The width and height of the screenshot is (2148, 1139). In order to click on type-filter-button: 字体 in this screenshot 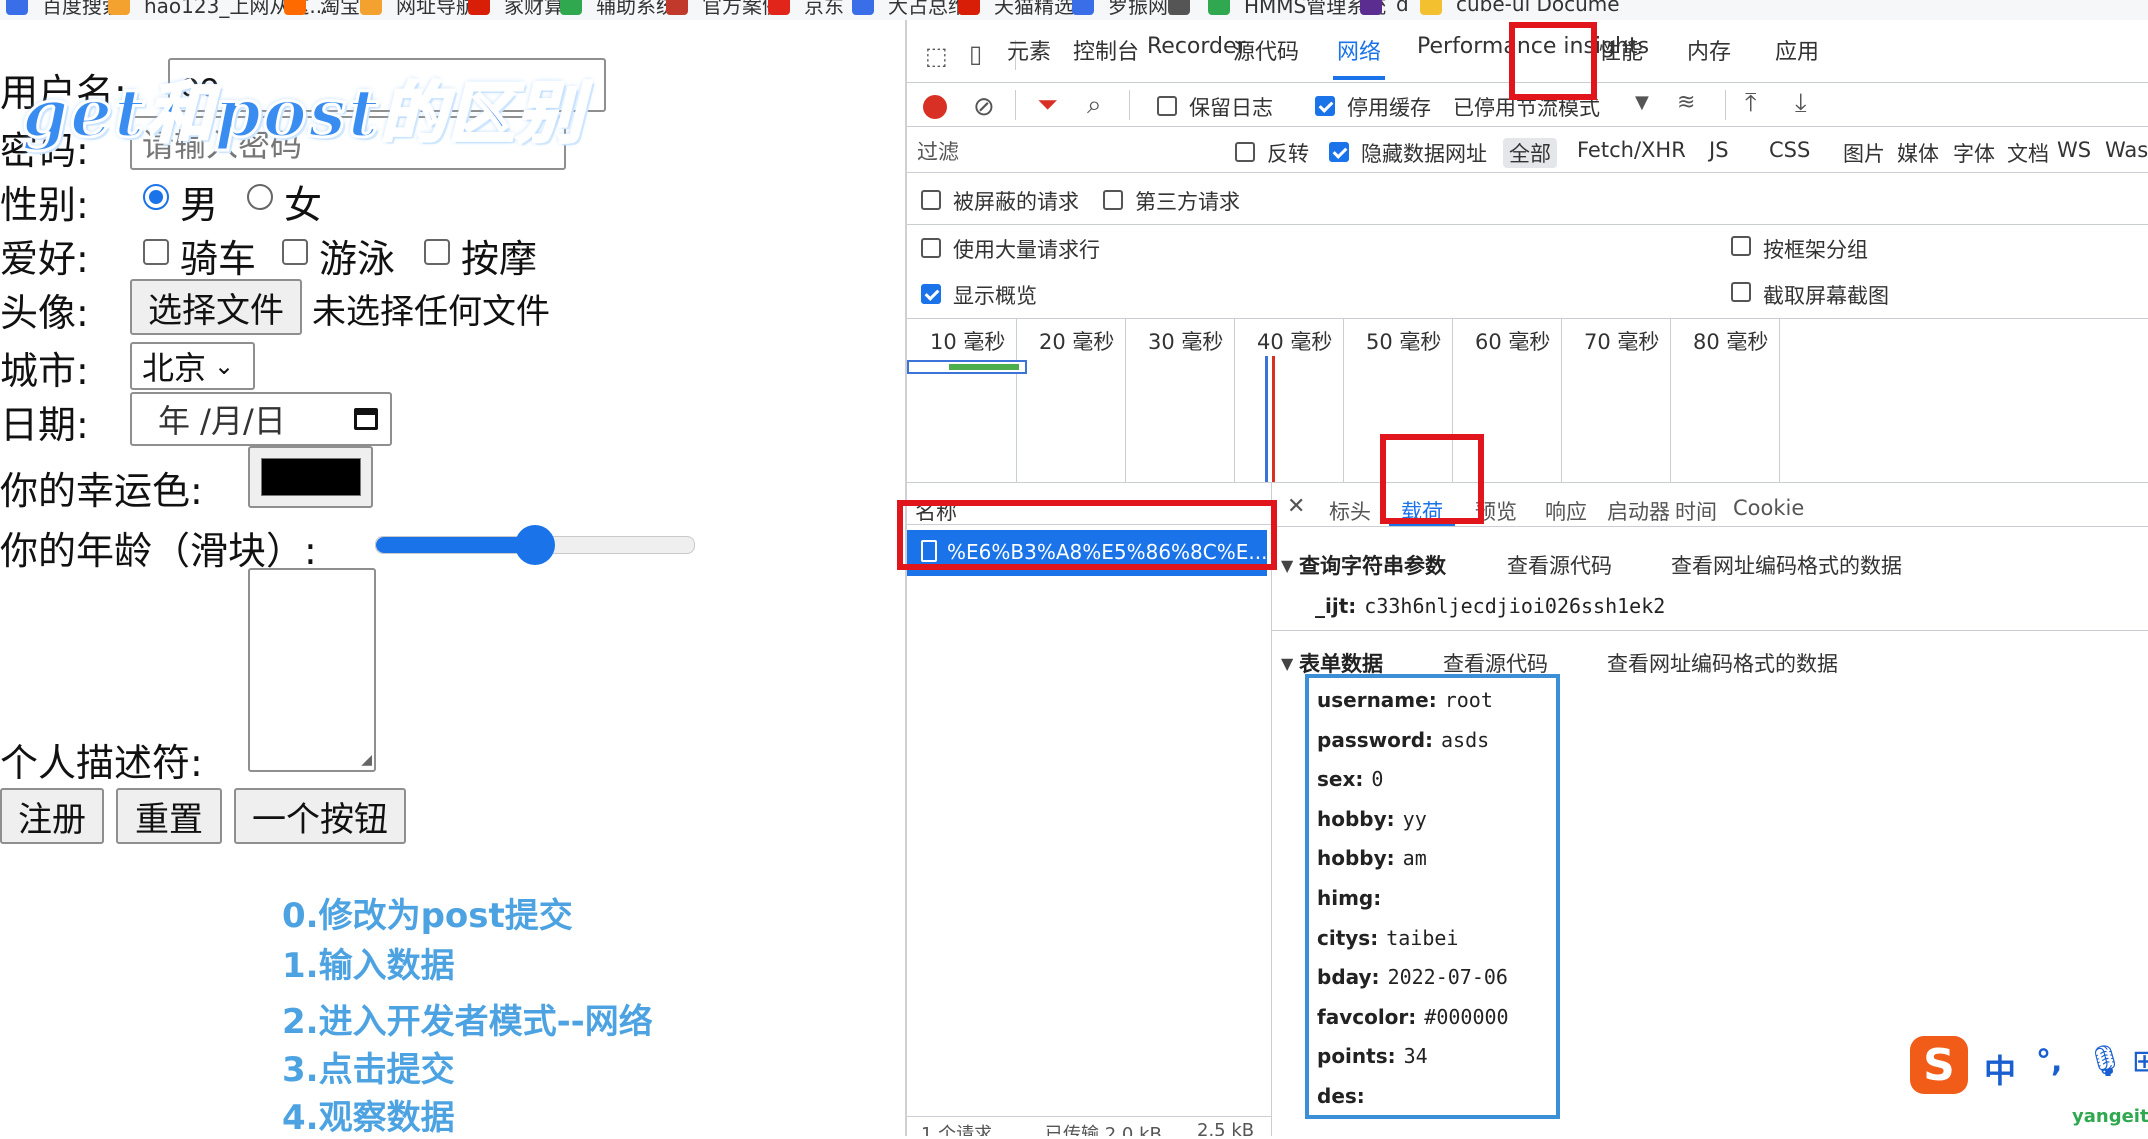, I will do `click(1974, 153)`.